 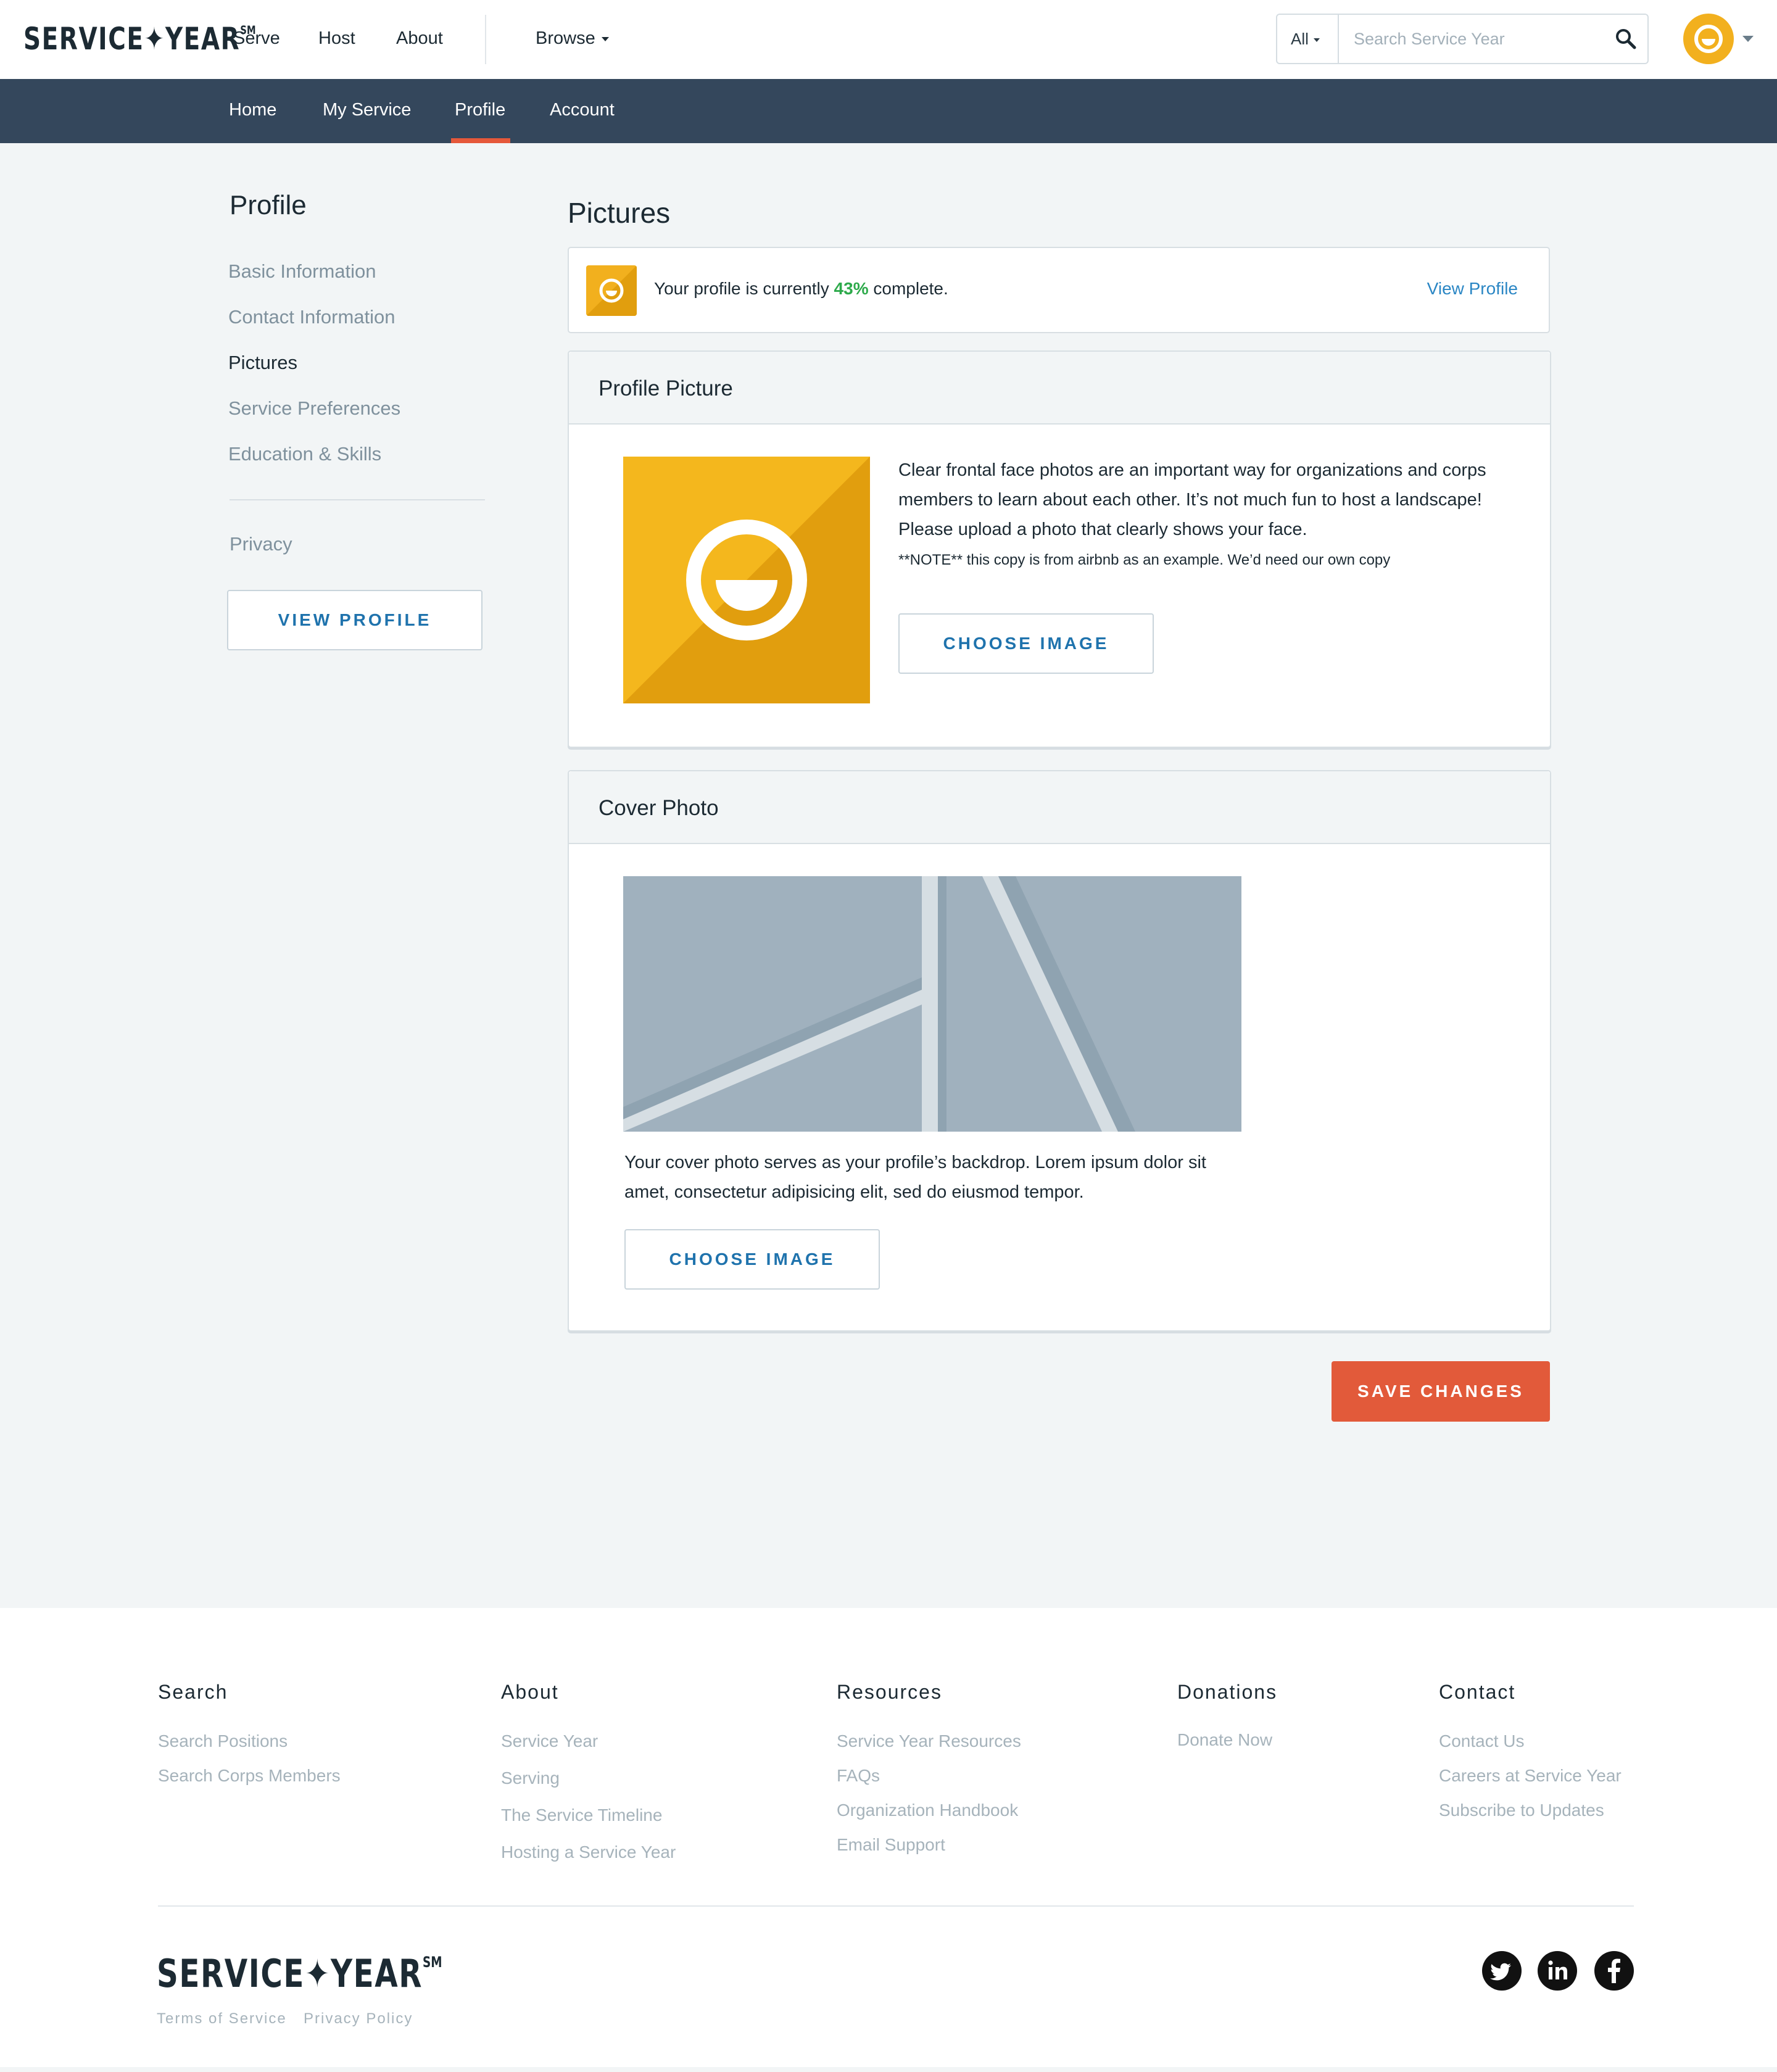 What do you see at coordinates (312, 317) in the screenshot?
I see `sidebar-item-contact-information: Contact Information` at bounding box center [312, 317].